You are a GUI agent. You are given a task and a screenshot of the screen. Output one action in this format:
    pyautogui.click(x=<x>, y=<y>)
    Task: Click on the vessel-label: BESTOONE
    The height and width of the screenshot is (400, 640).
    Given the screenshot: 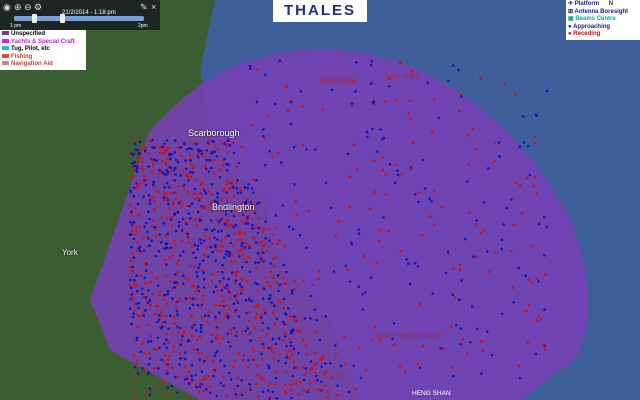 What is the action you would take?
    pyautogui.click(x=338, y=81)
    